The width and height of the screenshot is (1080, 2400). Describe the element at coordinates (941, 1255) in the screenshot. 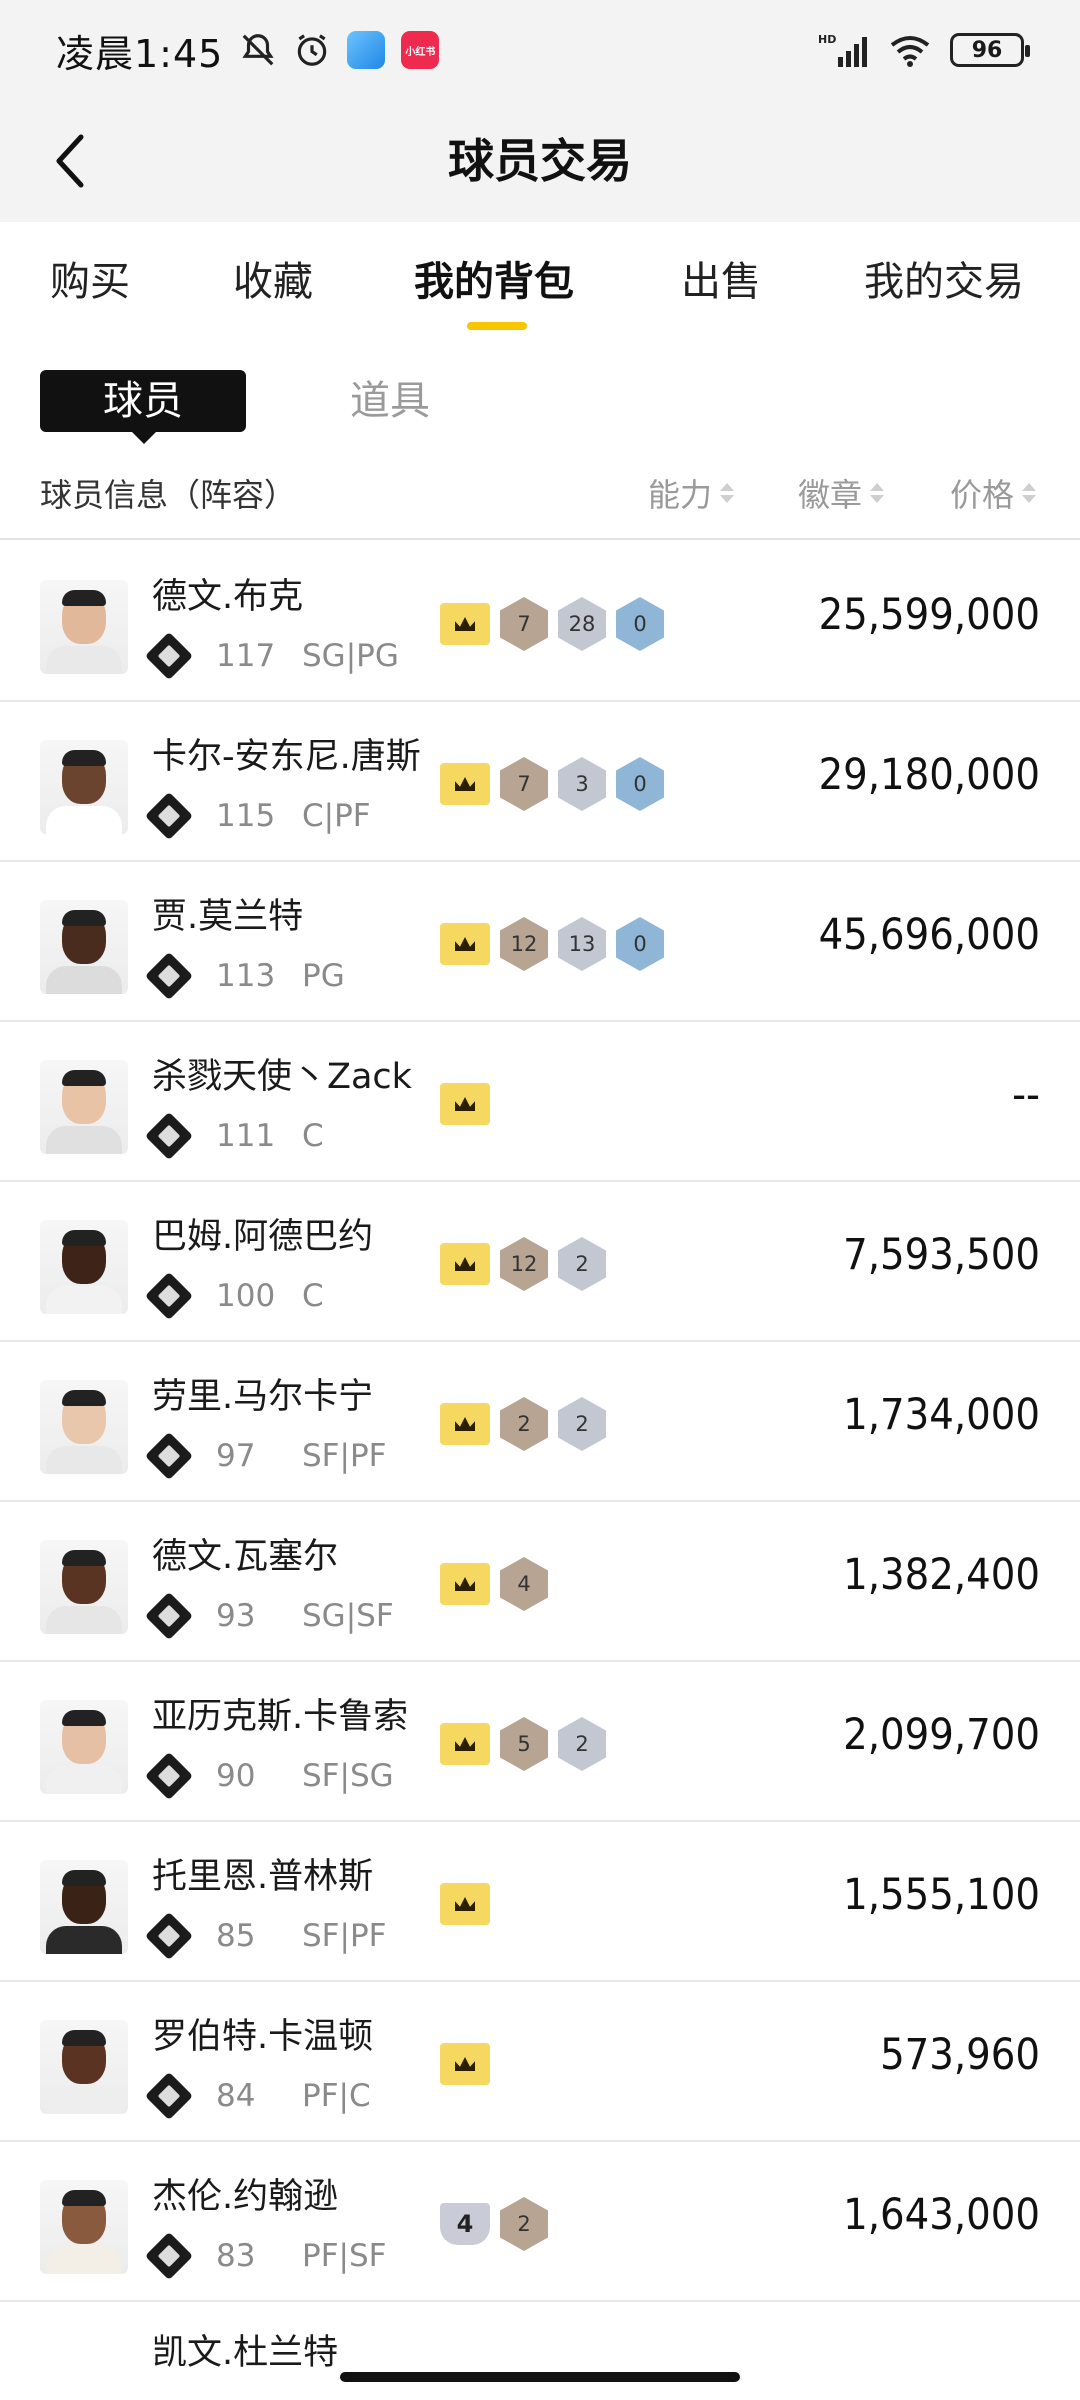

I see `player-price: 7,593,500` at that location.